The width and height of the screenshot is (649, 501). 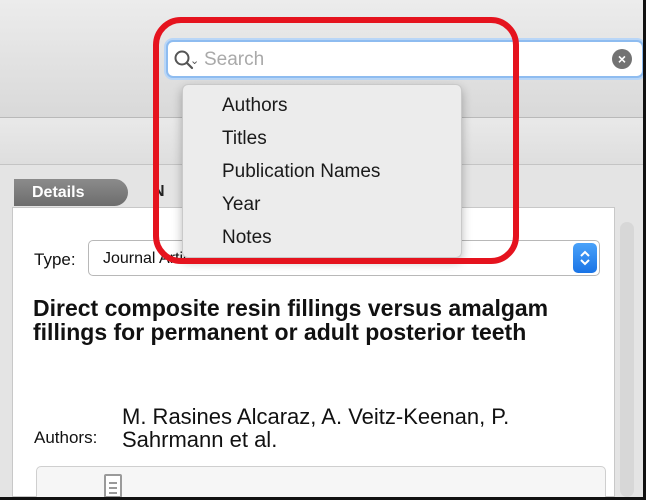 I want to click on tab-details: Details, so click(x=71, y=192).